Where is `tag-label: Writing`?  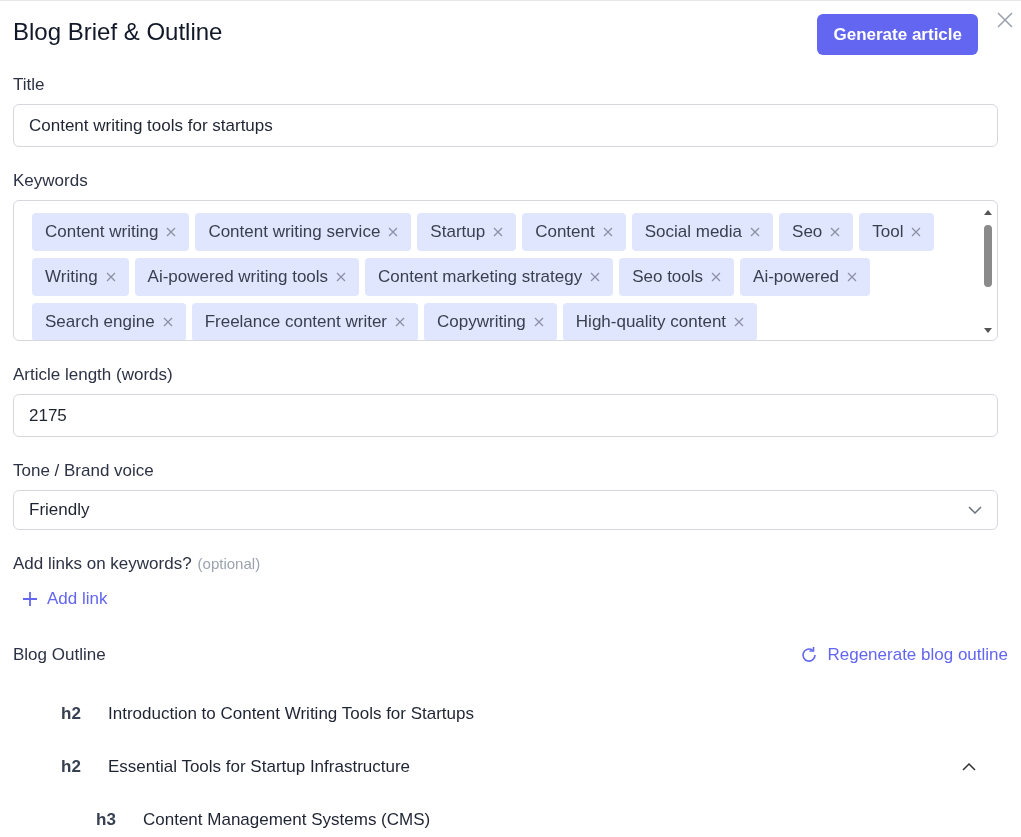 tag-label: Writing is located at coordinates (71, 277).